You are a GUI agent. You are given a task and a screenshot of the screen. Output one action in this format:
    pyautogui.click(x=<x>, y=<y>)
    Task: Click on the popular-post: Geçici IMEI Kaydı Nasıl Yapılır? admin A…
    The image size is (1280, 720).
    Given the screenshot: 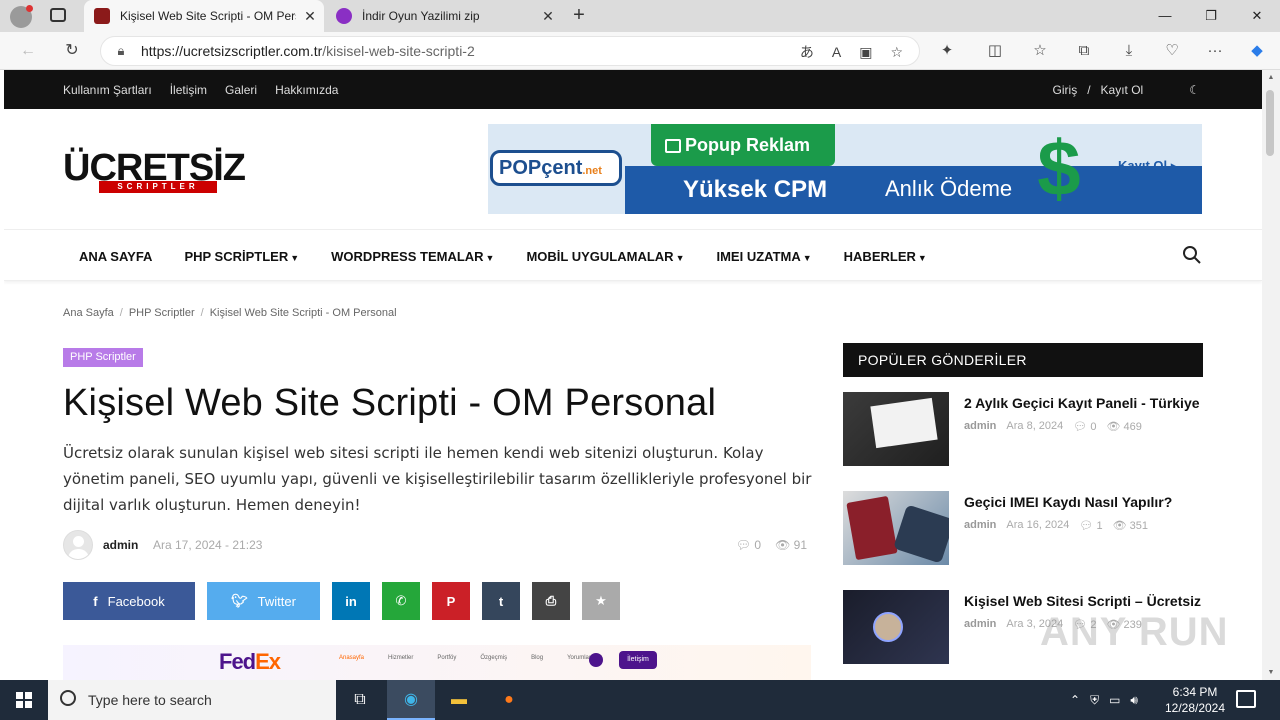 What is the action you would take?
    pyautogui.click(x=1023, y=528)
    